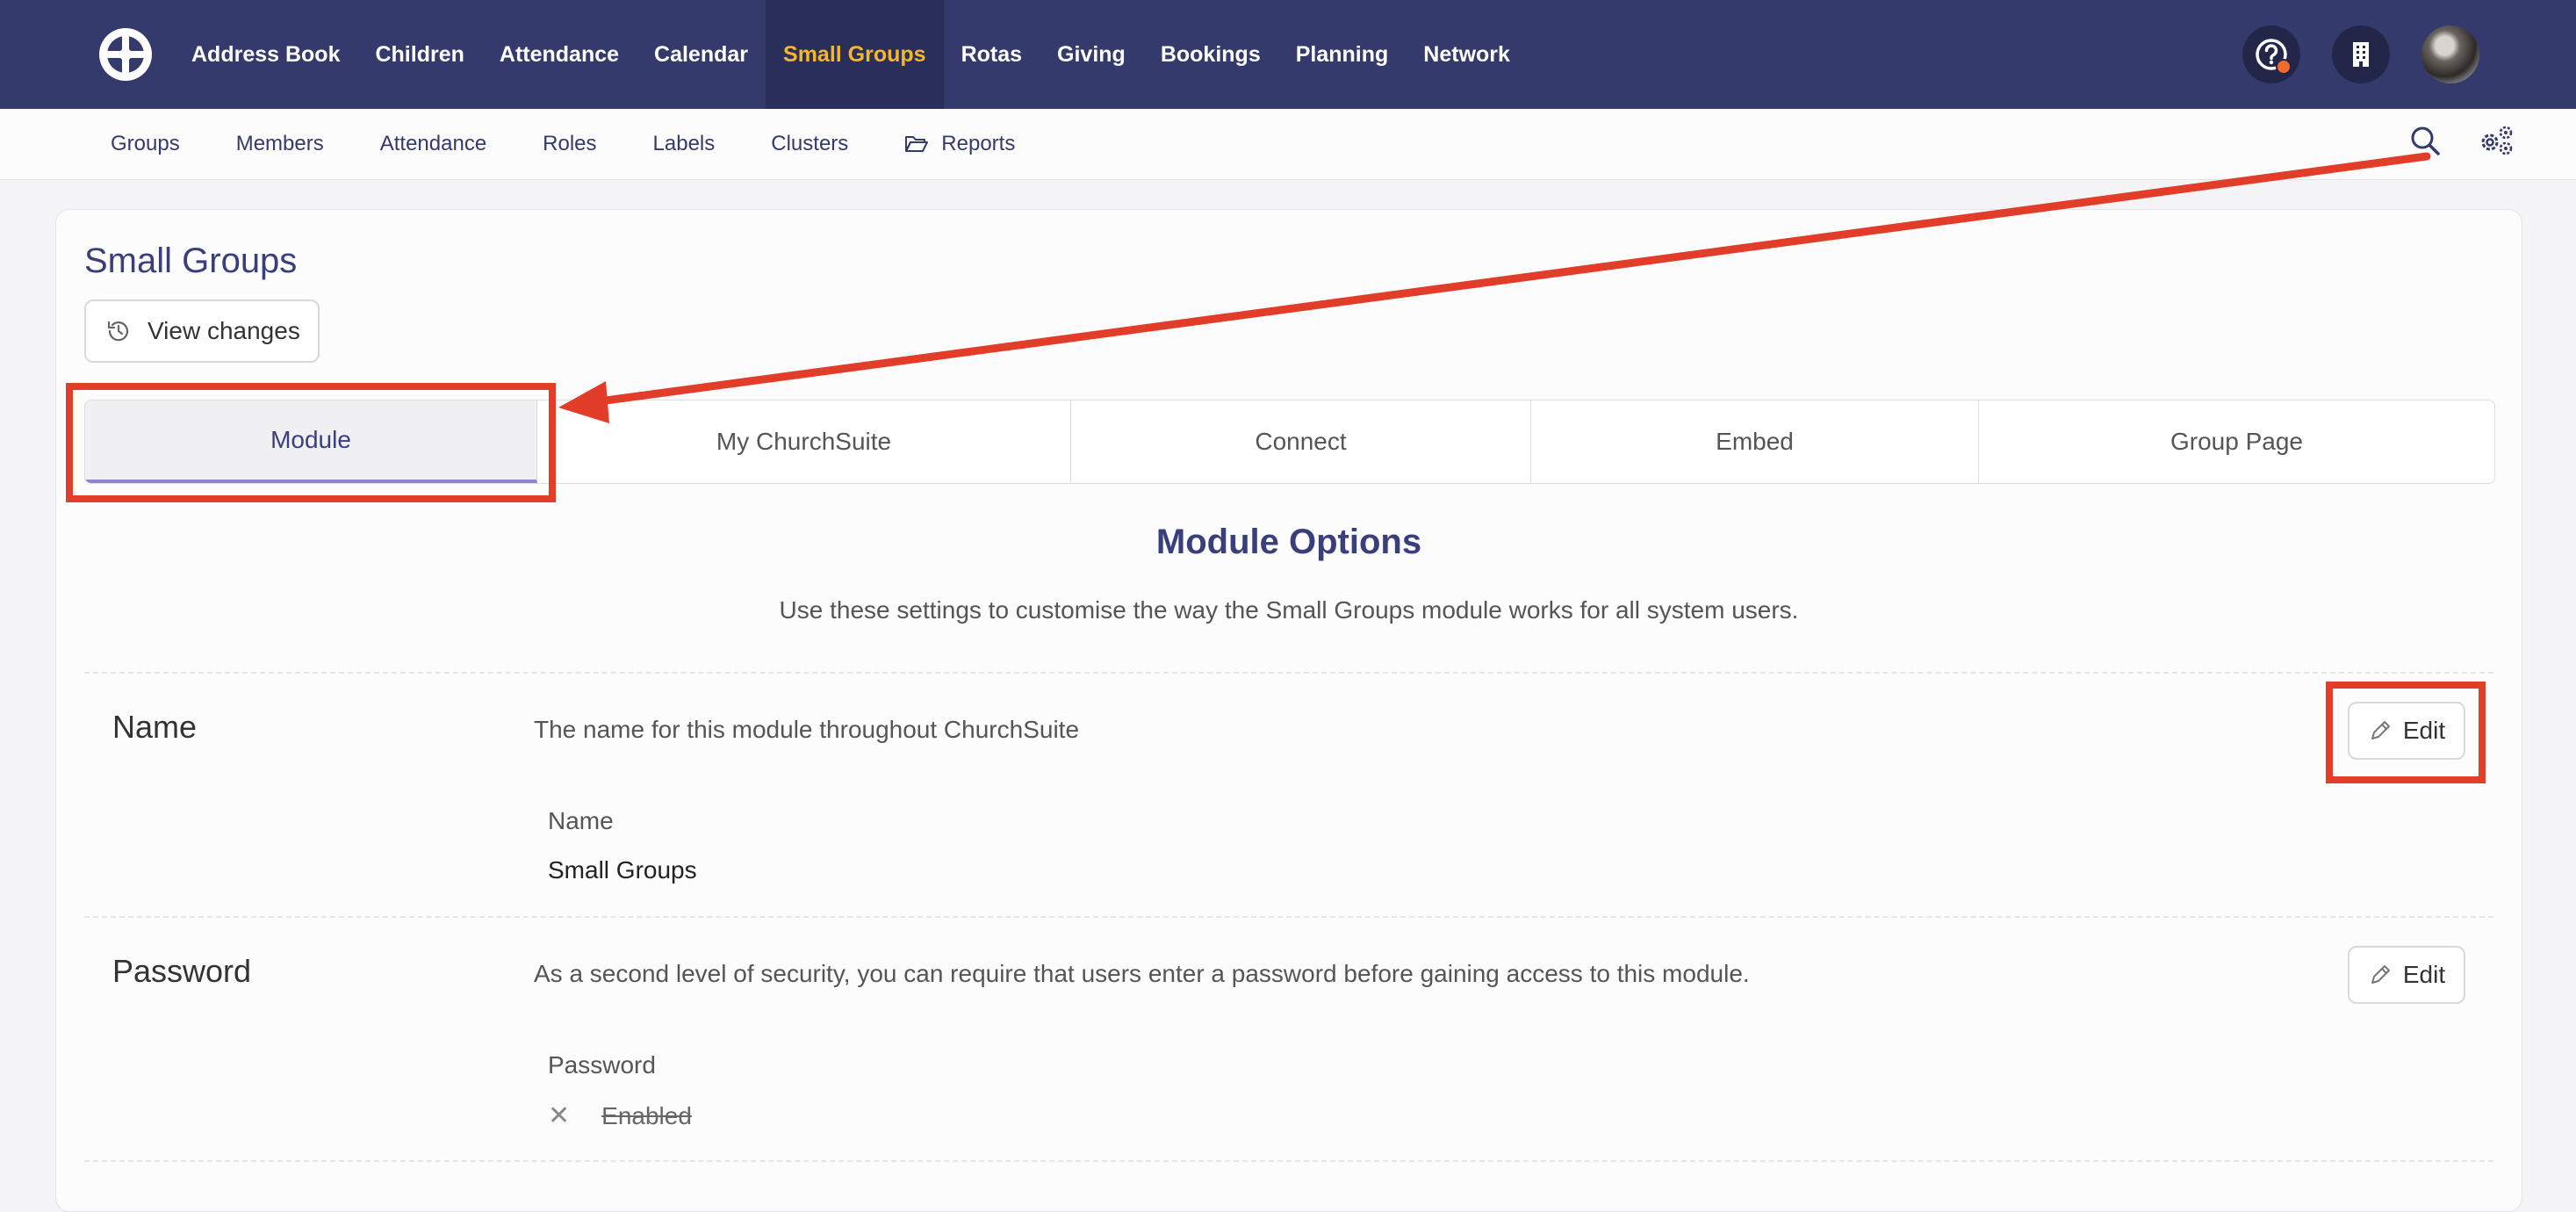 The width and height of the screenshot is (2576, 1212). I want to click on subnav-item-clusters: Clusters, so click(809, 144).